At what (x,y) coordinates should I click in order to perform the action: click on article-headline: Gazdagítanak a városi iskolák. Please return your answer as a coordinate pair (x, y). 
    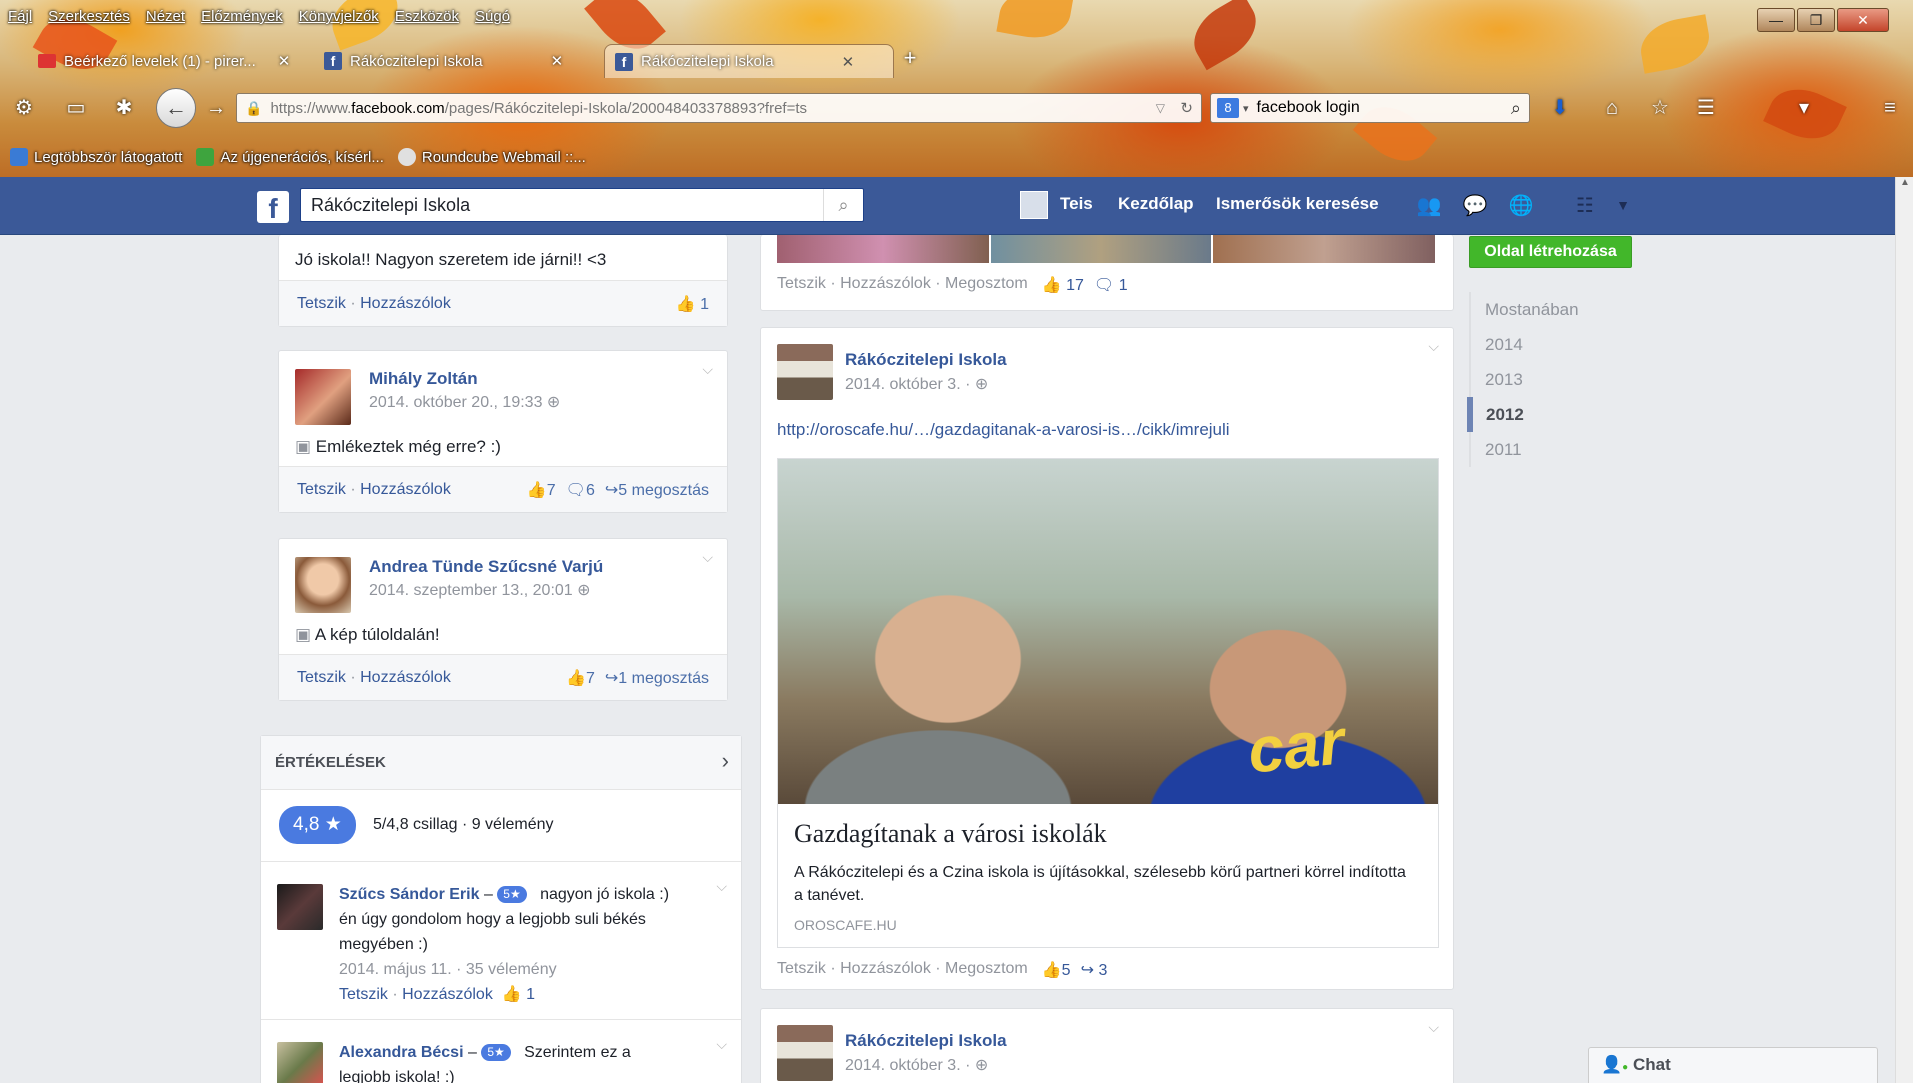
    Looking at the image, I should click on (950, 834).